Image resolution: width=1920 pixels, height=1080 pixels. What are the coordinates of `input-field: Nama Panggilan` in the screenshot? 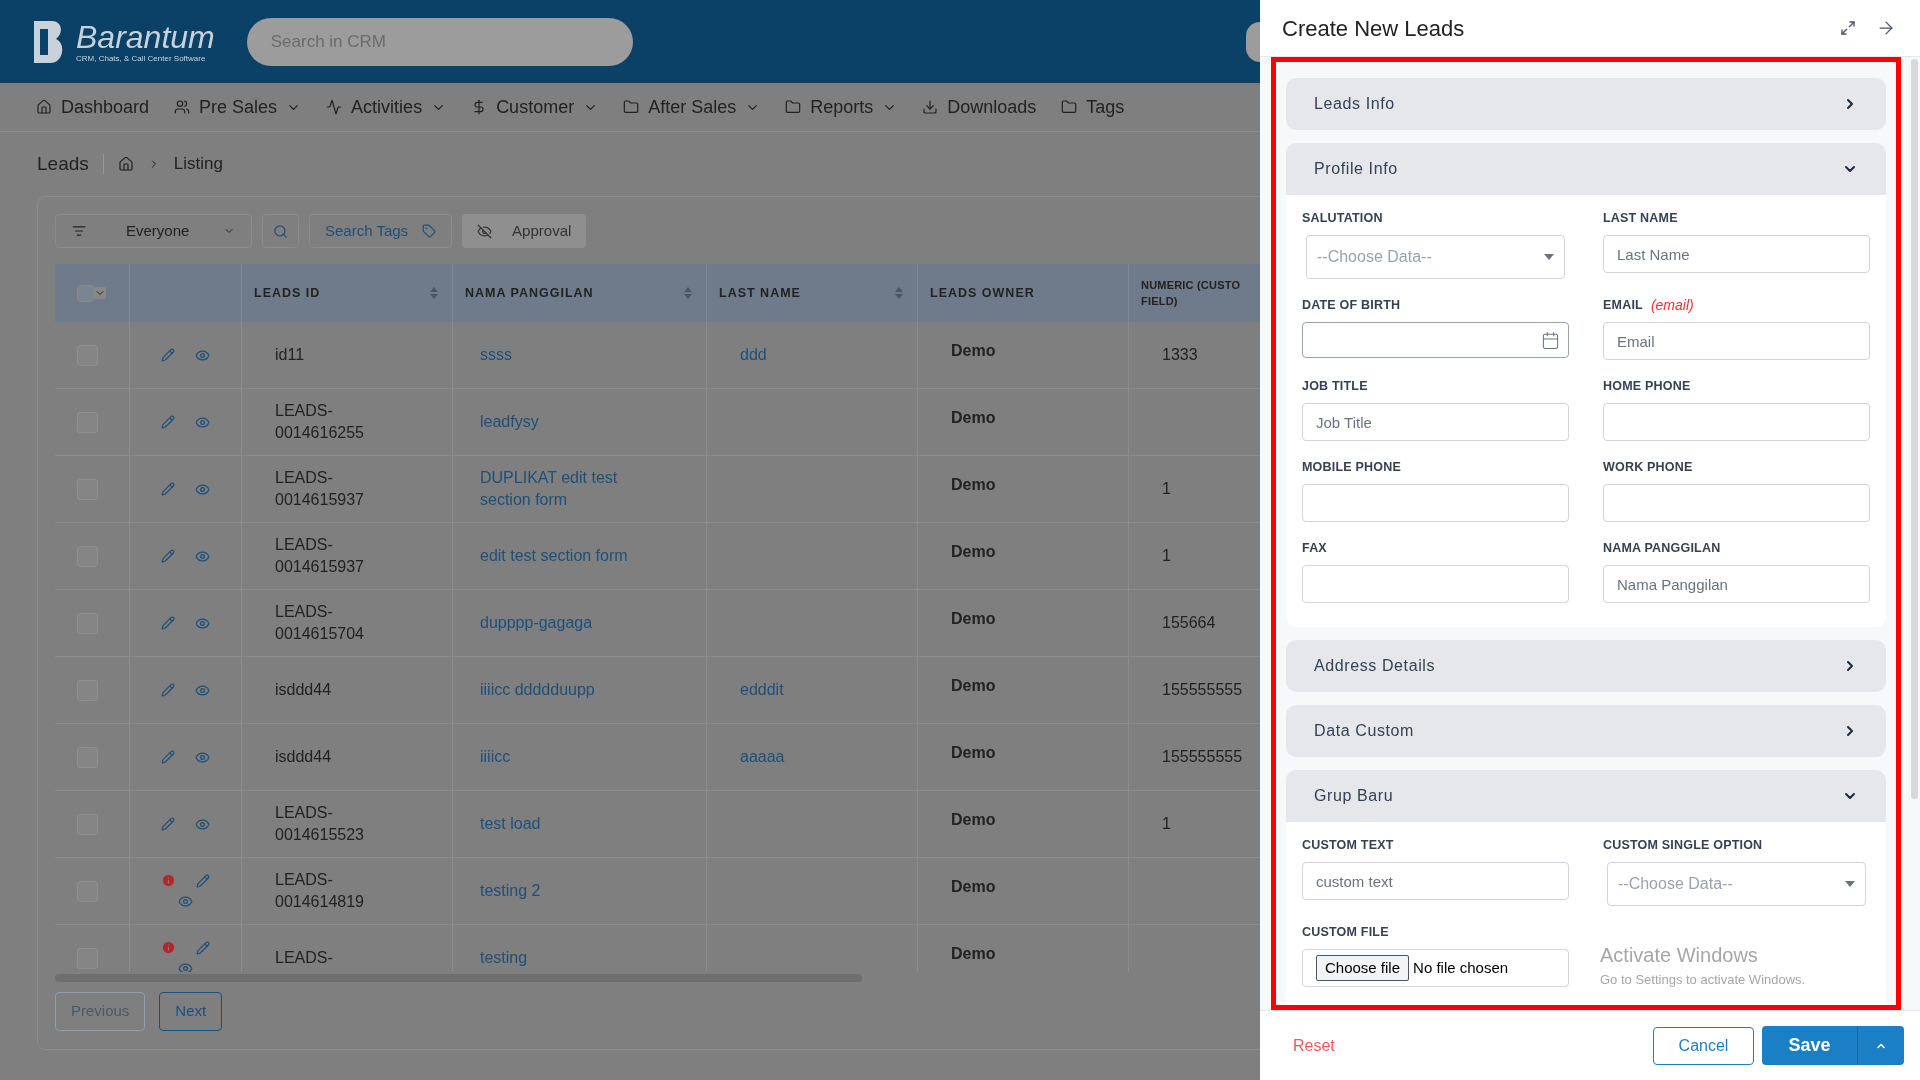 It's located at (1736, 584).